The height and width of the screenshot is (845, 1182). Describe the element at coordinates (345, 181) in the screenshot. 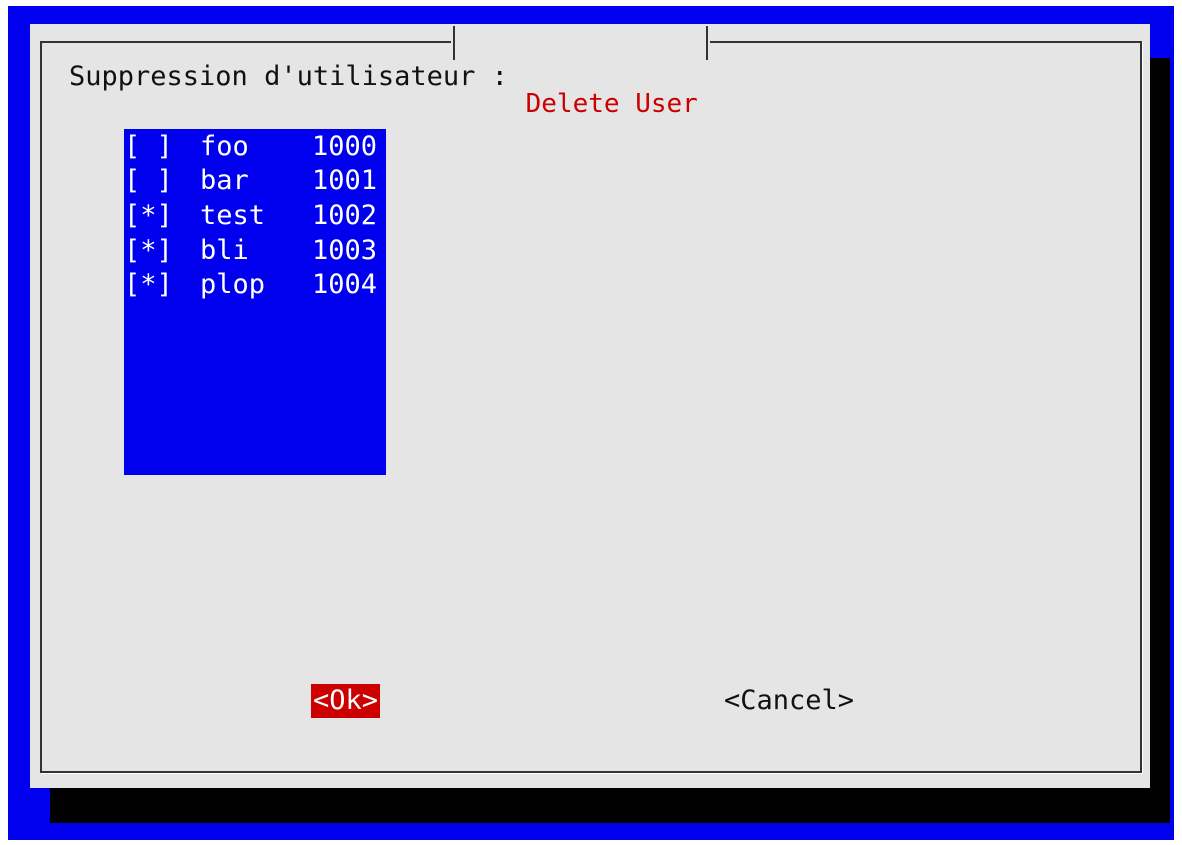

I see `user-uid: 1001` at that location.